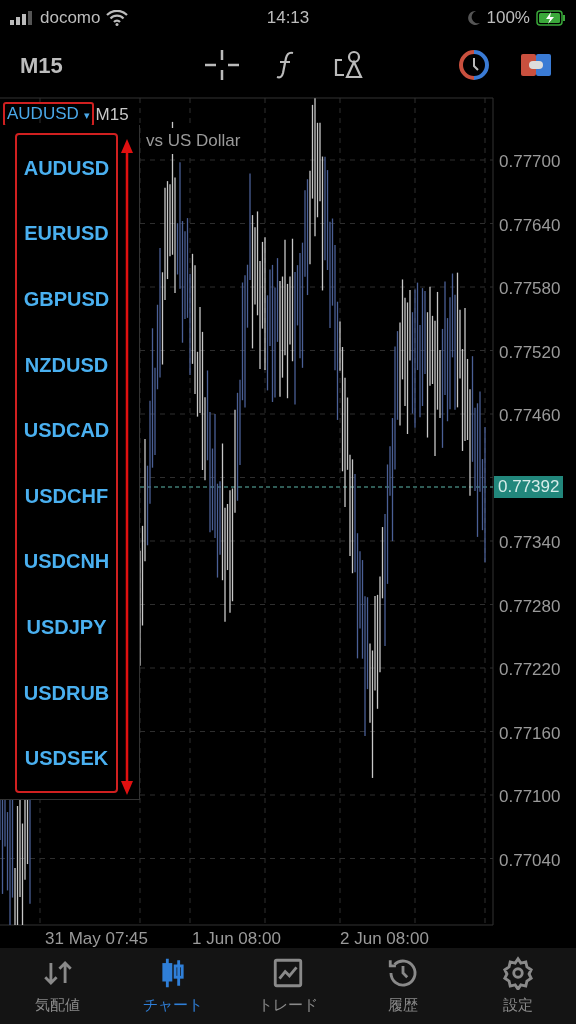 This screenshot has height=1024, width=576. I want to click on price-label: 0.77100, so click(530, 797).